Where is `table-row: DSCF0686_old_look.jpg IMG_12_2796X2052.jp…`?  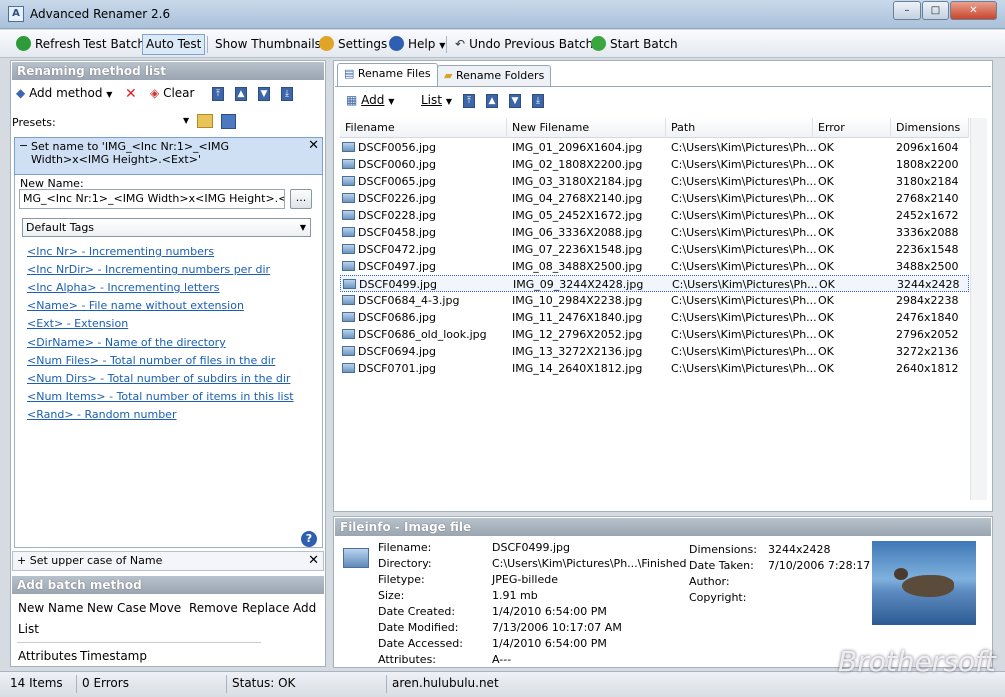
table-row: DSCF0686_old_look.jpg IMG_12_2796X2052.jp… is located at coordinates (654, 334).